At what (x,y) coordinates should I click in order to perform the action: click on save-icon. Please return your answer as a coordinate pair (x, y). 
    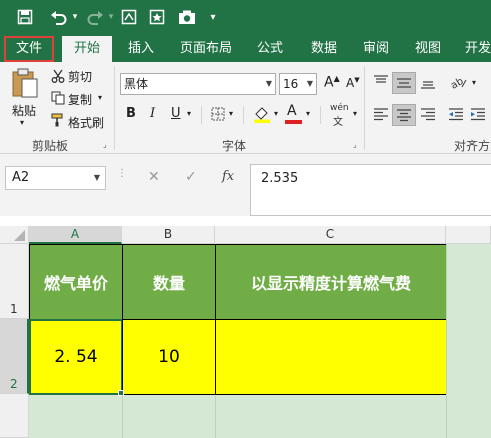
    Looking at the image, I should click on (25, 17).